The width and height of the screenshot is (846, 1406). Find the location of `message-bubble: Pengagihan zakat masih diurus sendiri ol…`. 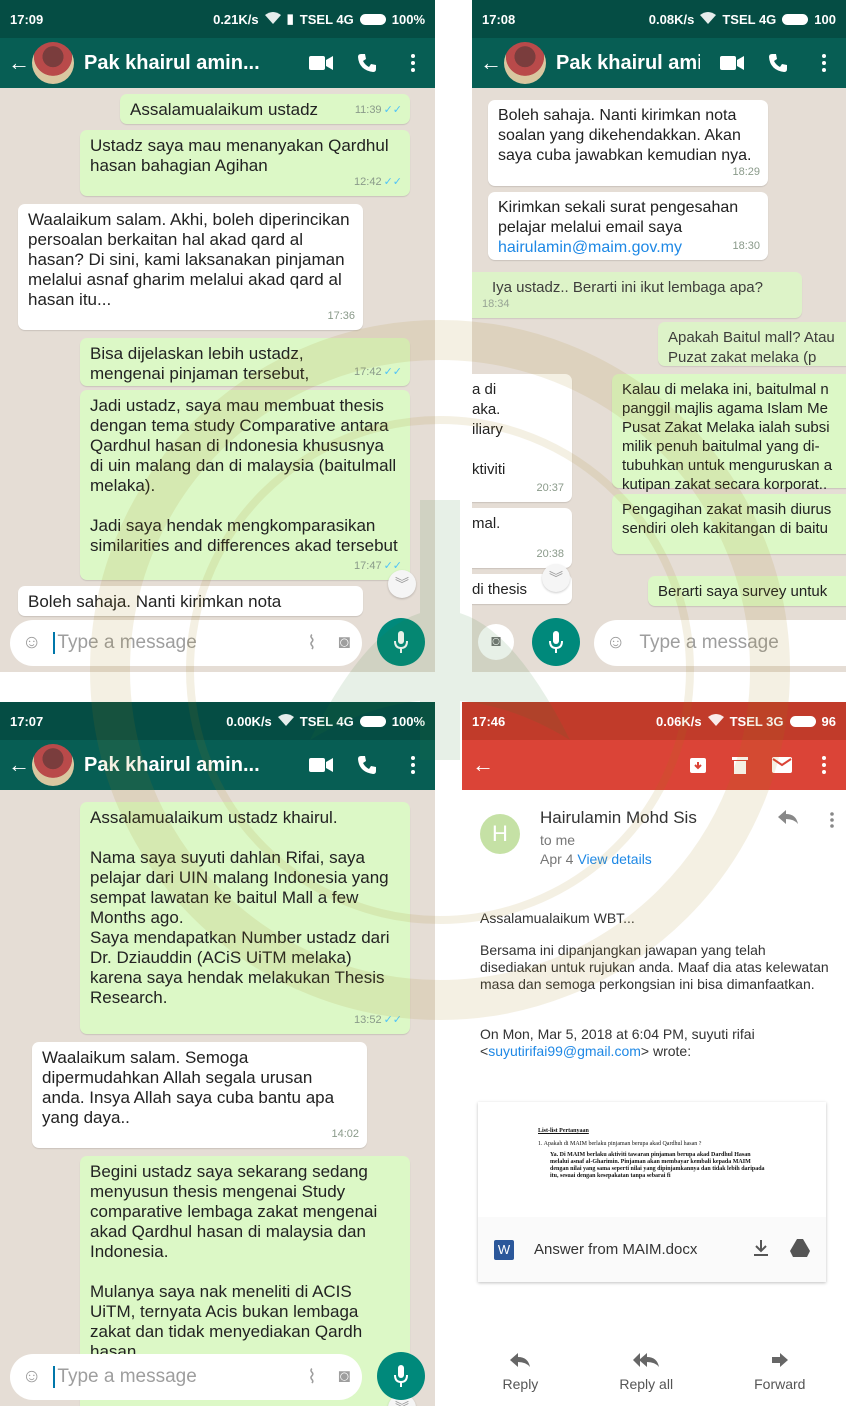

message-bubble: Pengagihan zakat masih diurus sendiri ol… is located at coordinates (729, 524).